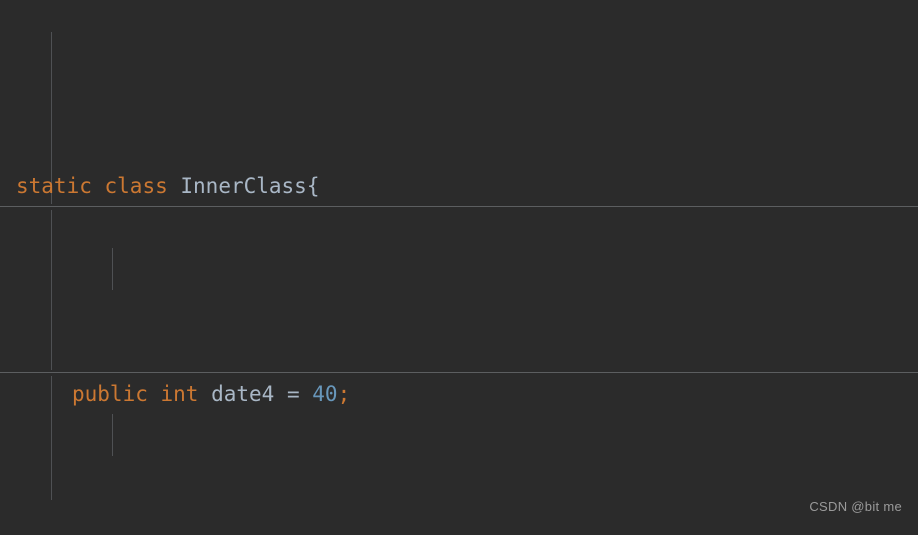 Image resolution: width=918 pixels, height=535 pixels. I want to click on code-line: public int date4 = 40;, so click(459, 395).